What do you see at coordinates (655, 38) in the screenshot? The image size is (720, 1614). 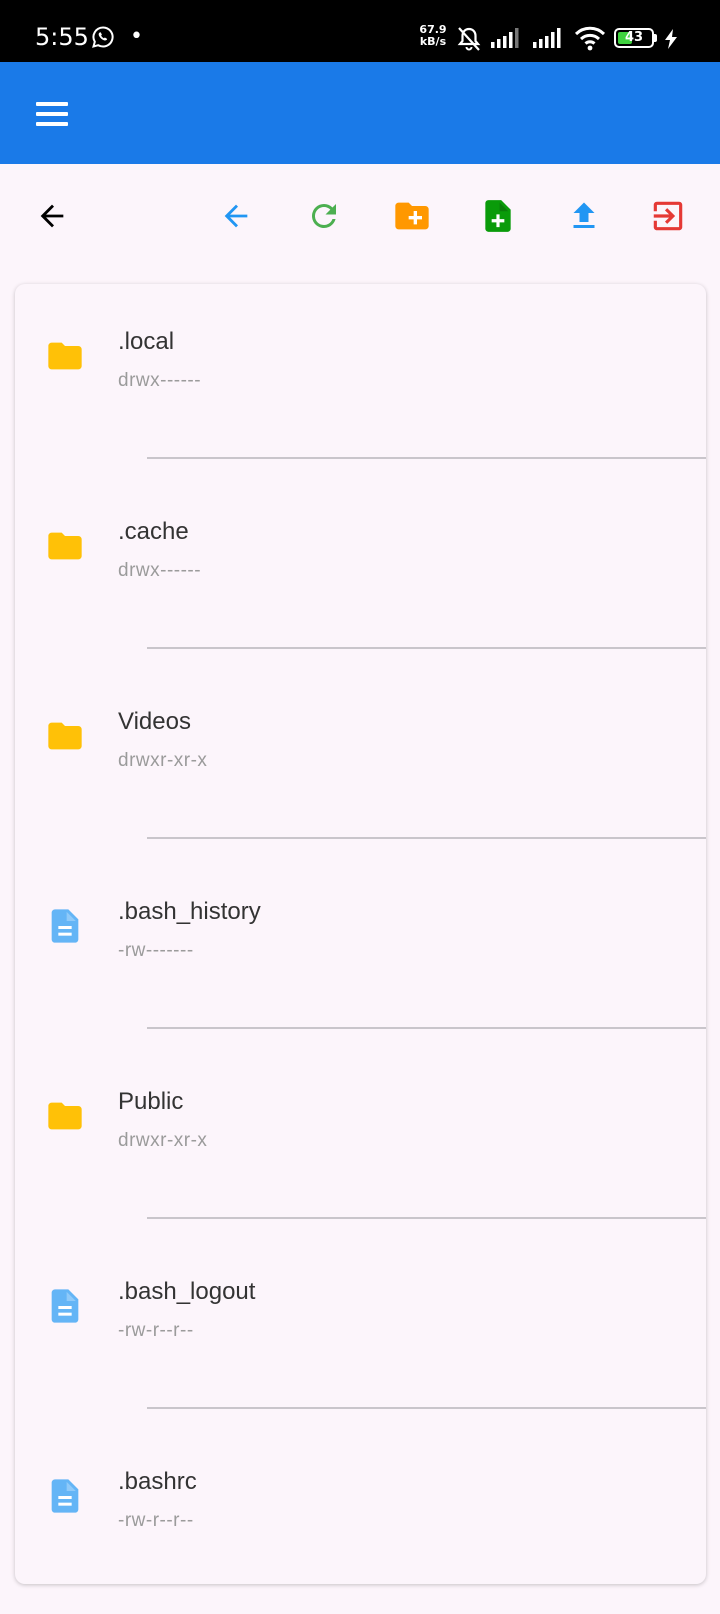 I see `battery-tip` at bounding box center [655, 38].